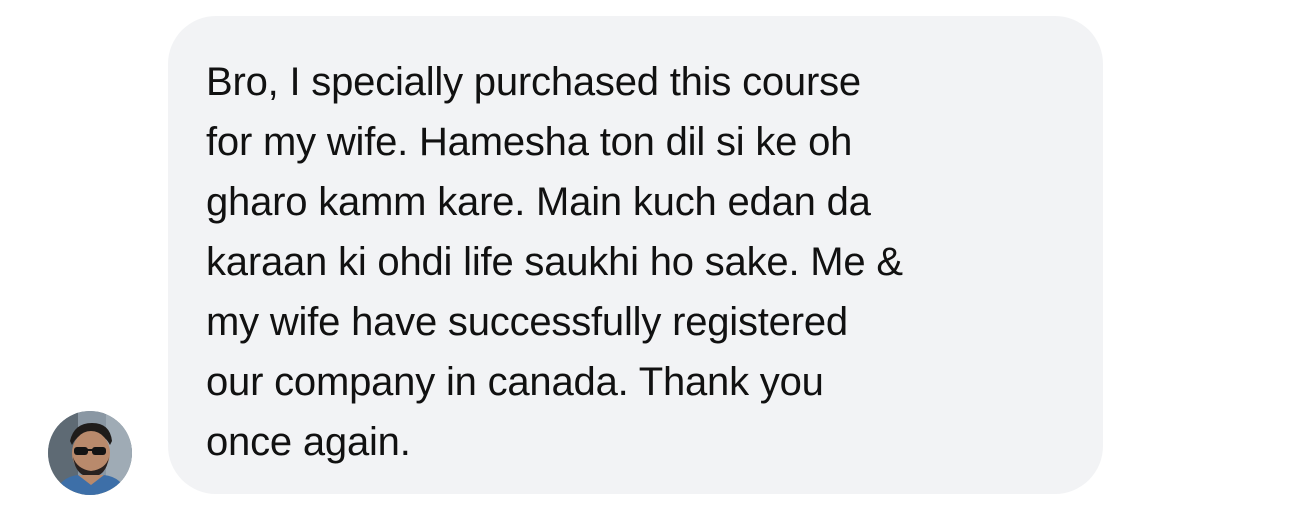  I want to click on sender-avatar, so click(90, 453).